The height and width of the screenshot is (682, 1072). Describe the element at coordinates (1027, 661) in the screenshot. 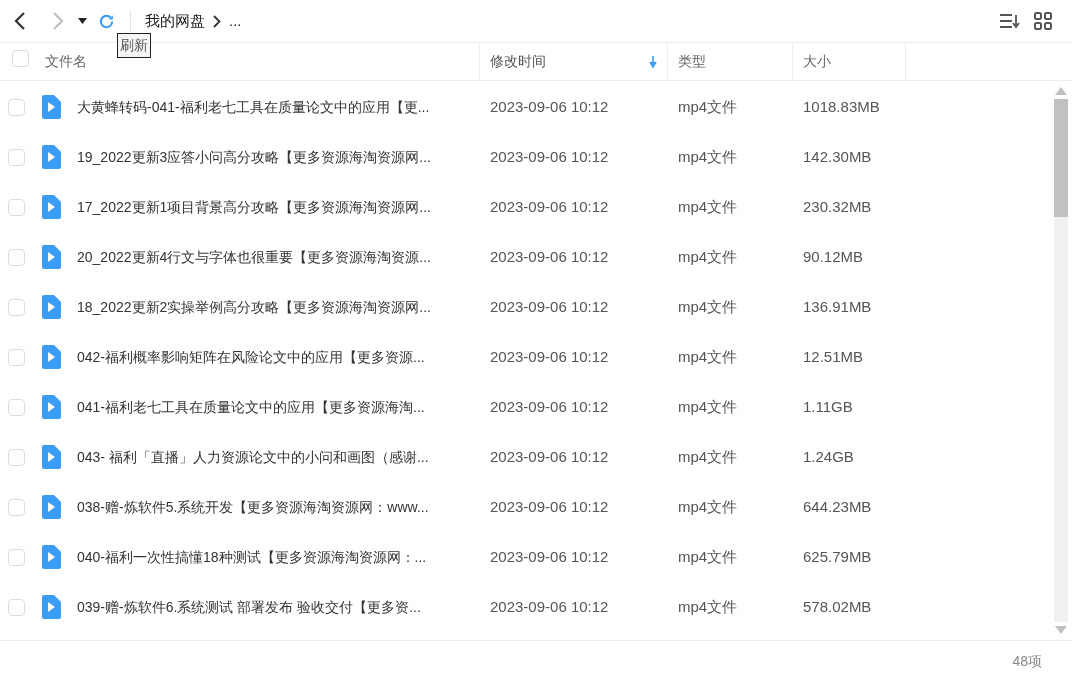

I see `item-count: 48项` at that location.